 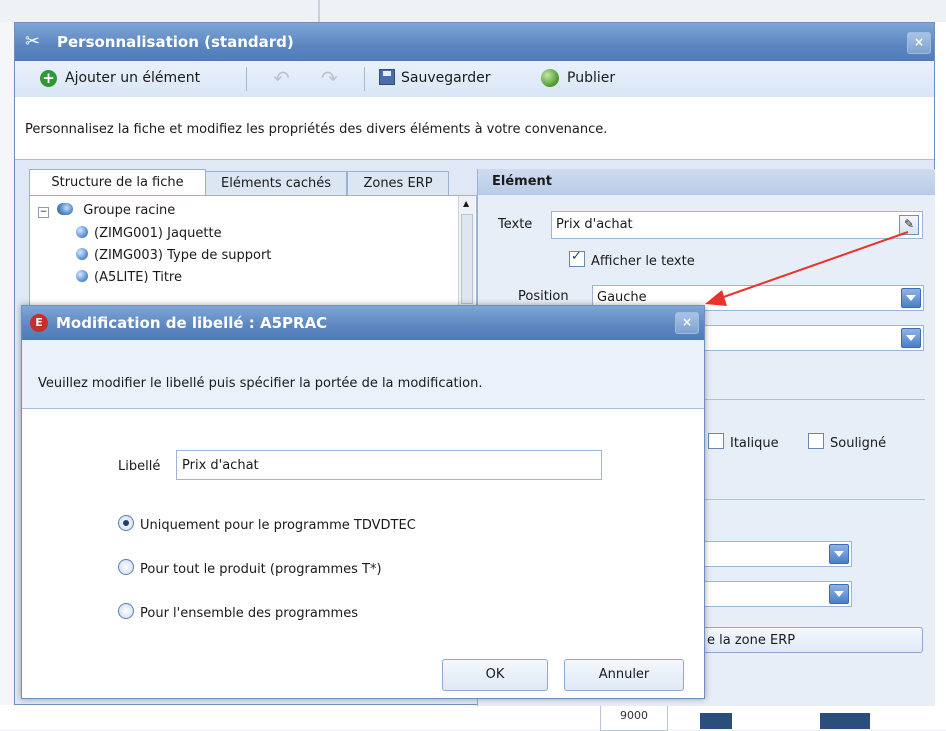 What do you see at coordinates (267, 524) in the screenshot?
I see `radio-option-program: Uniquement pour le programme TDVDTEC` at bounding box center [267, 524].